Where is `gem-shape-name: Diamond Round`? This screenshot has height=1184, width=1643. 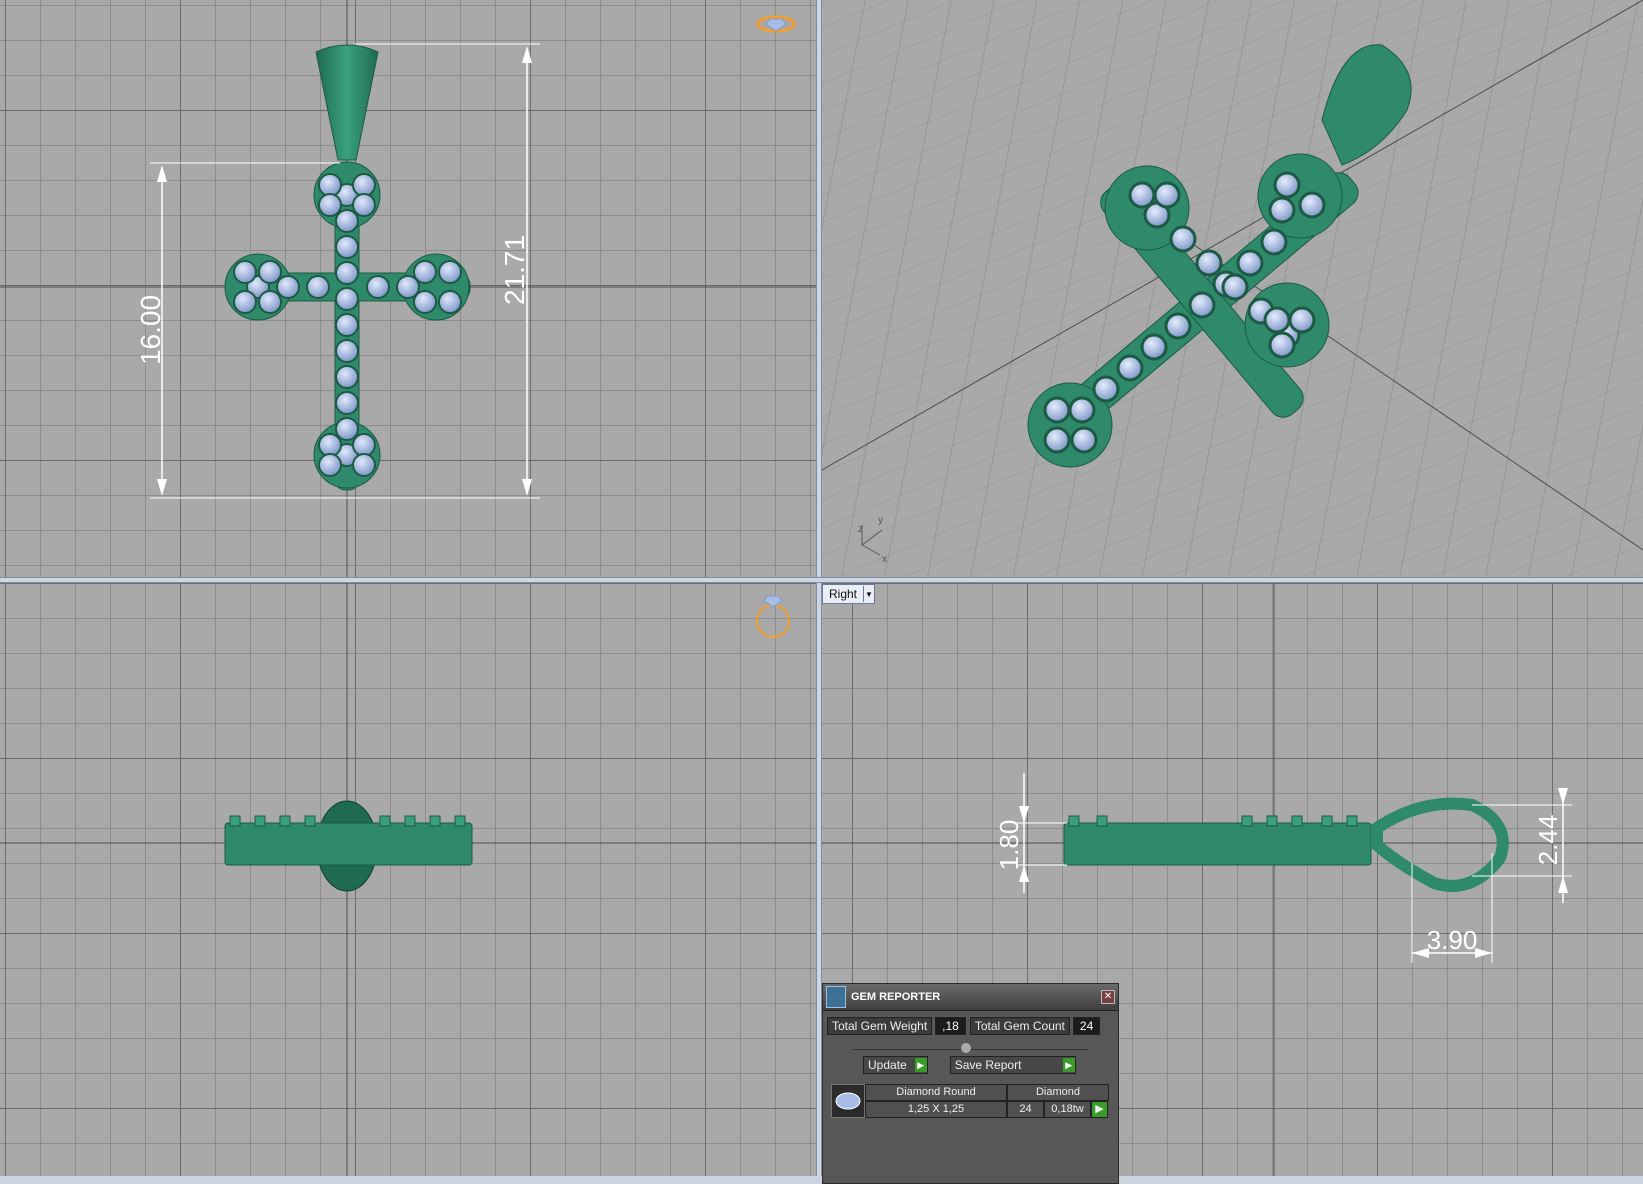 gem-shape-name: Diamond Round is located at coordinates (936, 1092).